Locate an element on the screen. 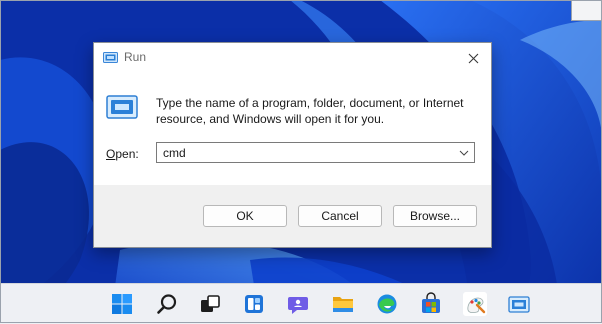 The height and width of the screenshot is (324, 602). title-bar: Run is located at coordinates (292, 58).